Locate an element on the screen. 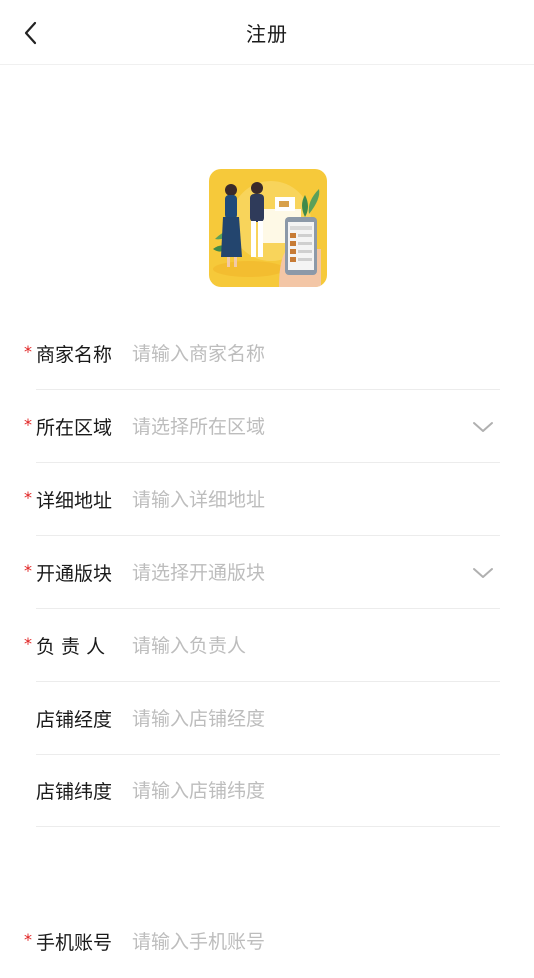 The width and height of the screenshot is (534, 978). address-input is located at coordinates (292, 500).